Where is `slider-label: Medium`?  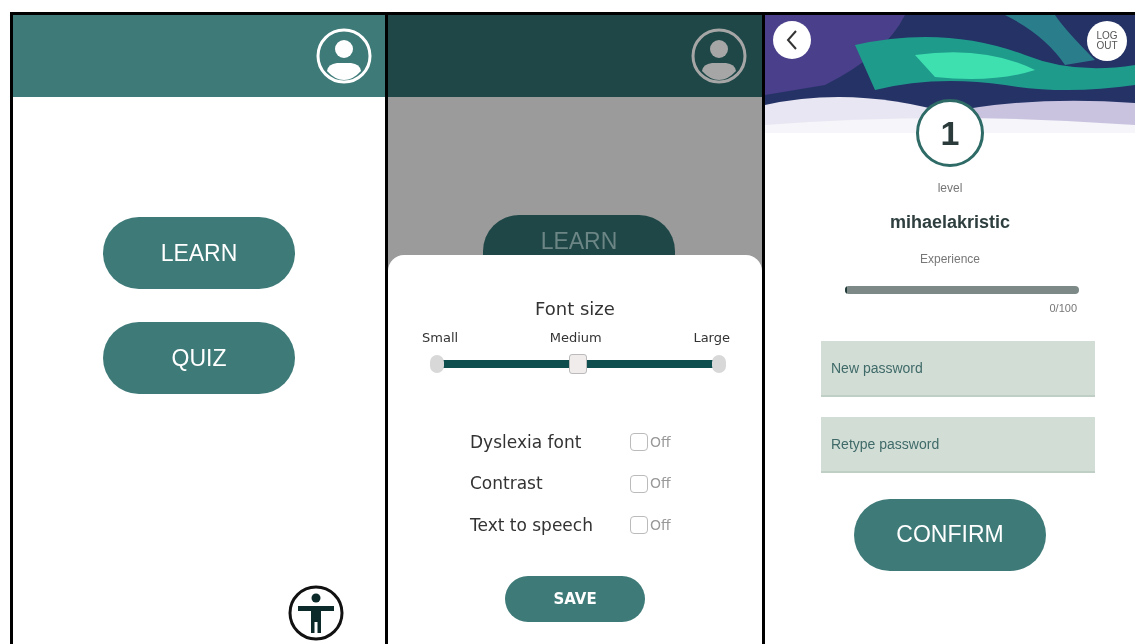
slider-label: Medium is located at coordinates (575, 338).